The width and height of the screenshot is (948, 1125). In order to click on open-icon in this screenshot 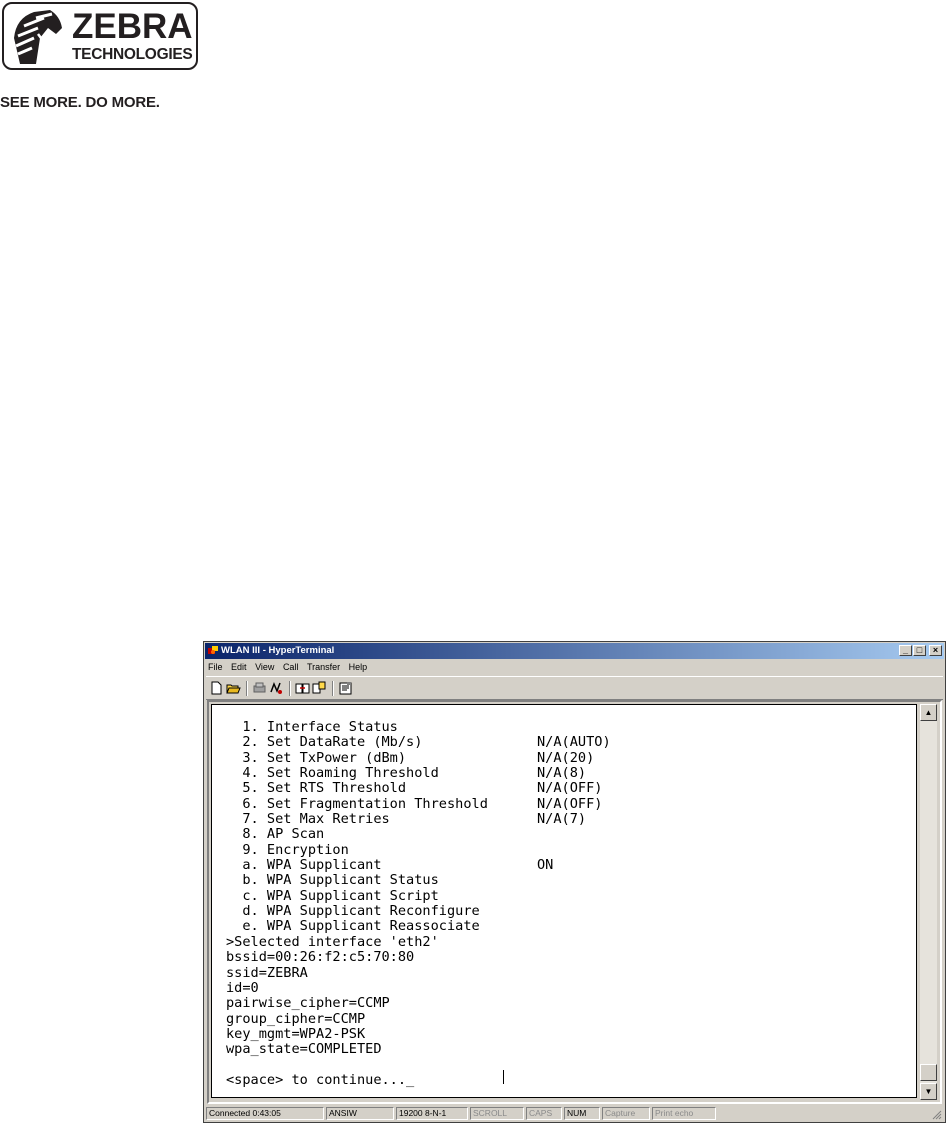, I will do `click(233, 688)`.